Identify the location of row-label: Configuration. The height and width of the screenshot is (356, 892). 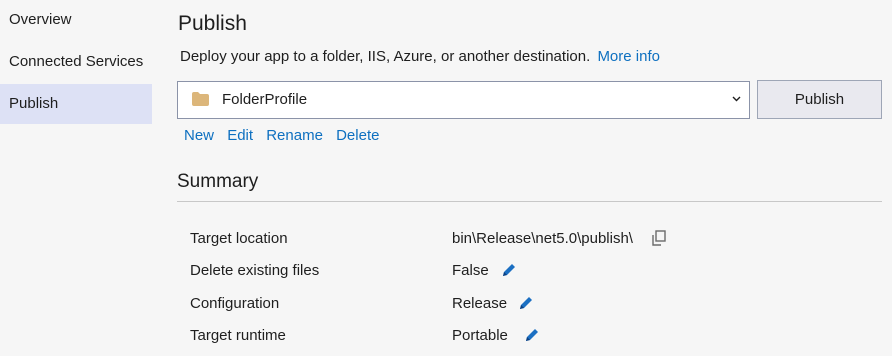
(235, 303).